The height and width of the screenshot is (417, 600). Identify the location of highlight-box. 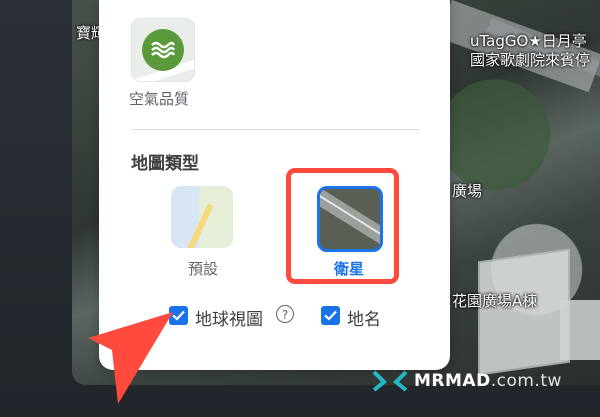
(342, 226).